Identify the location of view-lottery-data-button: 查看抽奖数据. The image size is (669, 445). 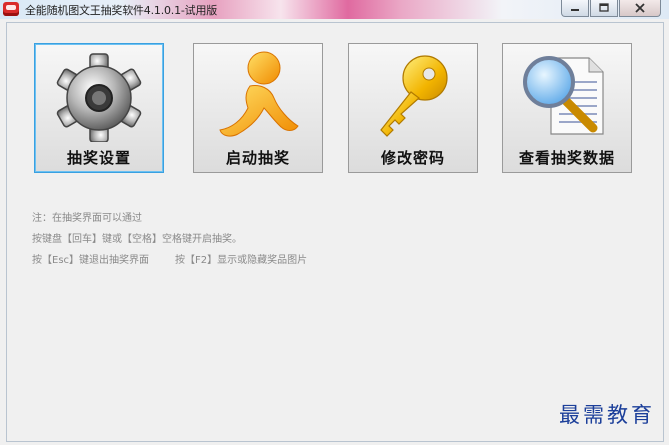
(567, 108).